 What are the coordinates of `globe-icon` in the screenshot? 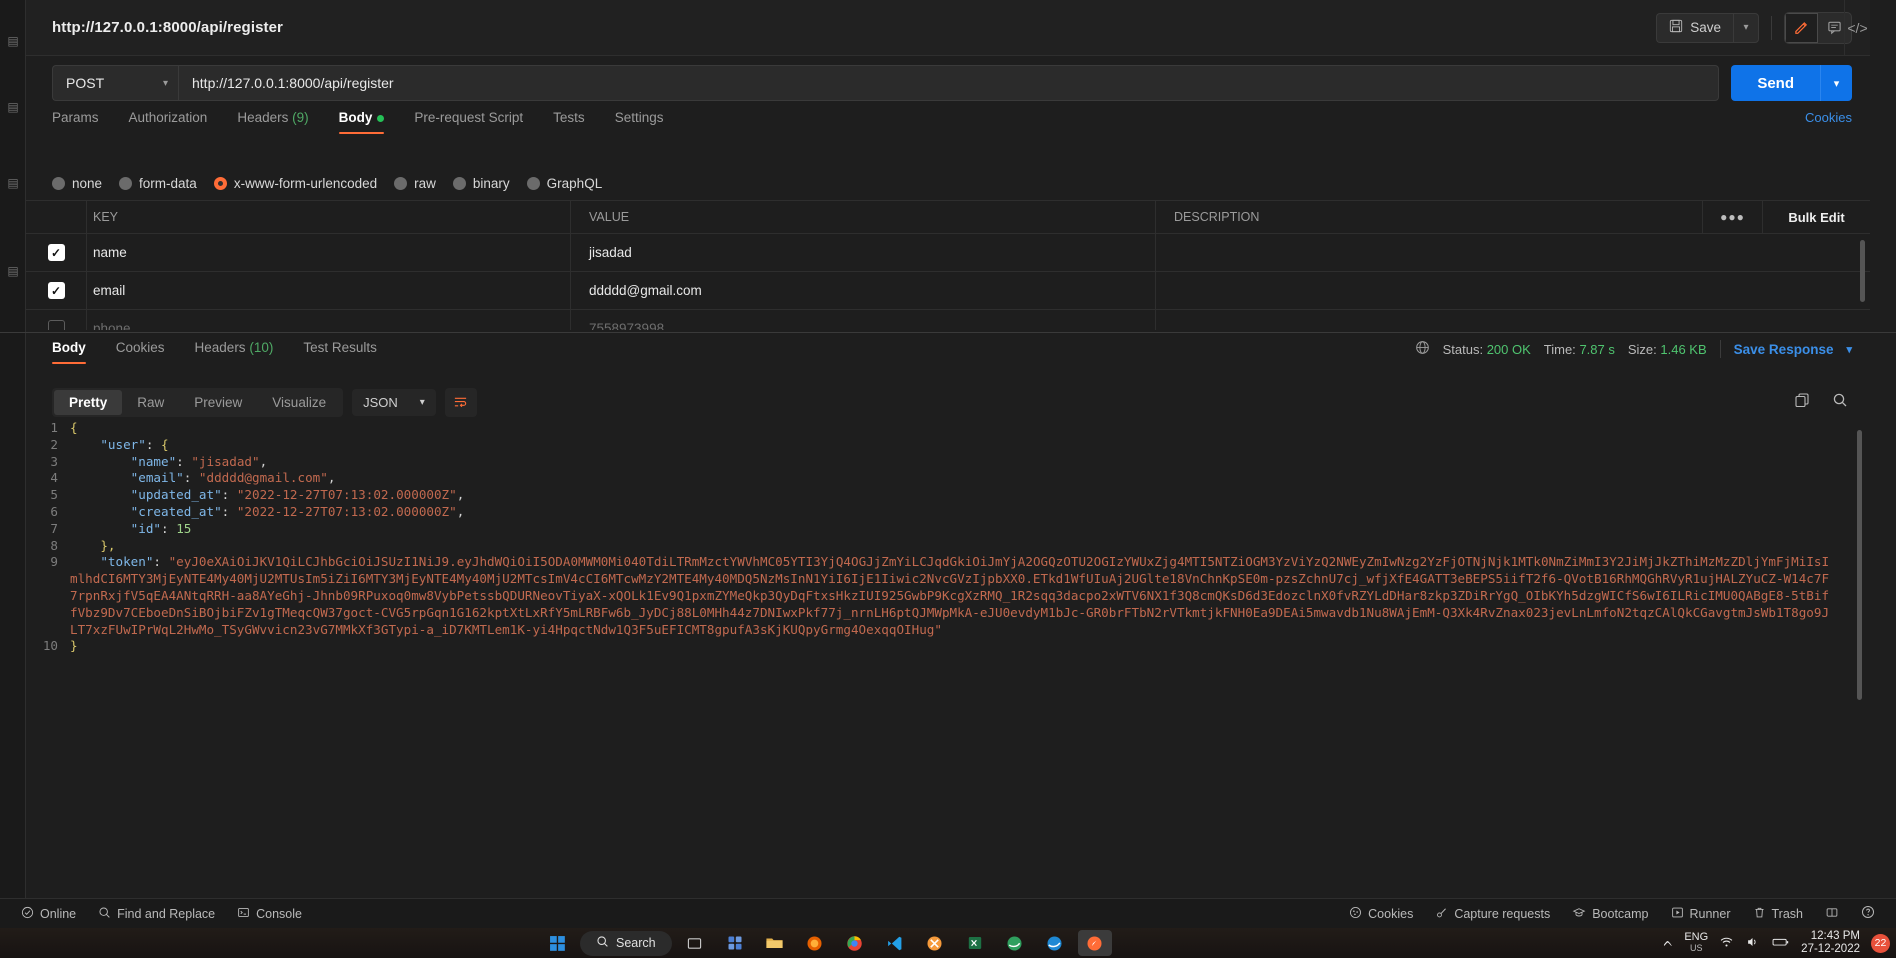 It's located at (1422, 349).